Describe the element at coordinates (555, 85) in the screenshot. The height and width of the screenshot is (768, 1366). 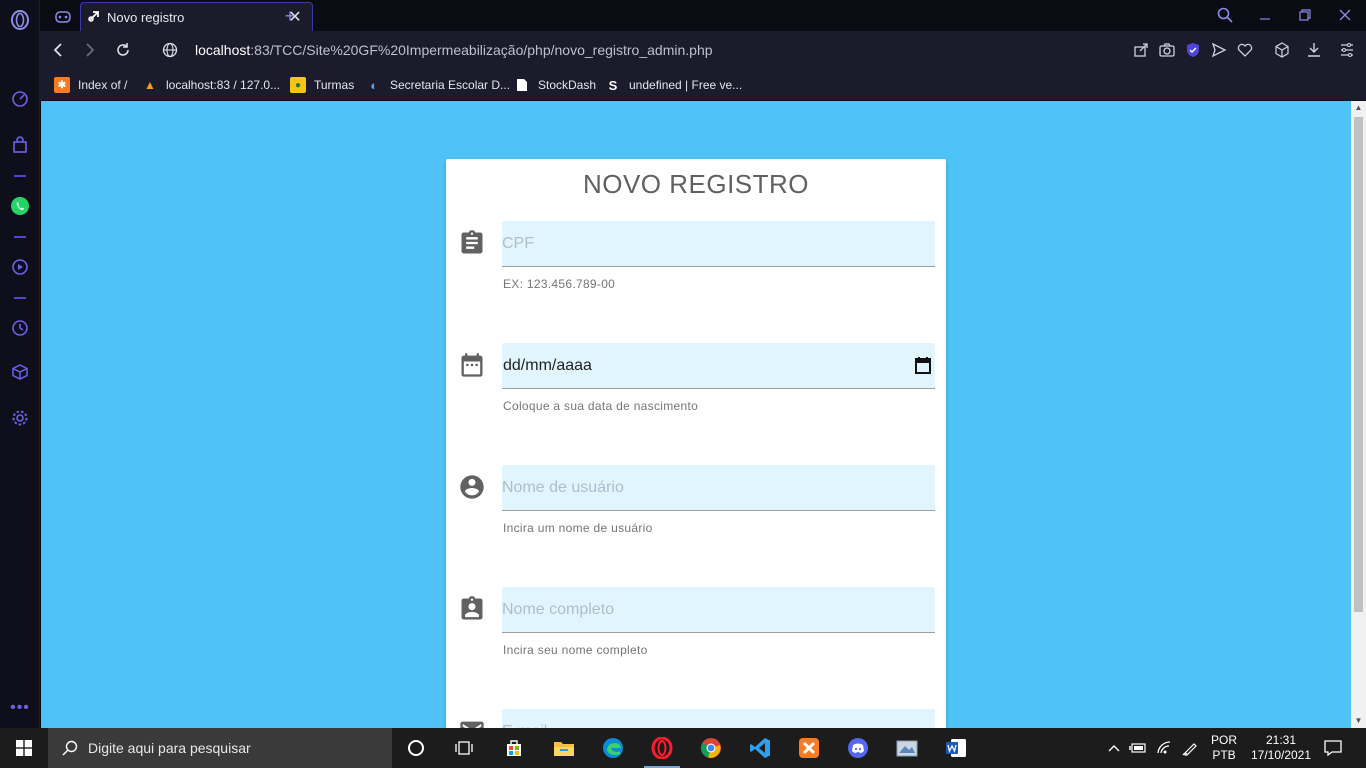
I see `bookmark-stockdash: StockDash` at that location.